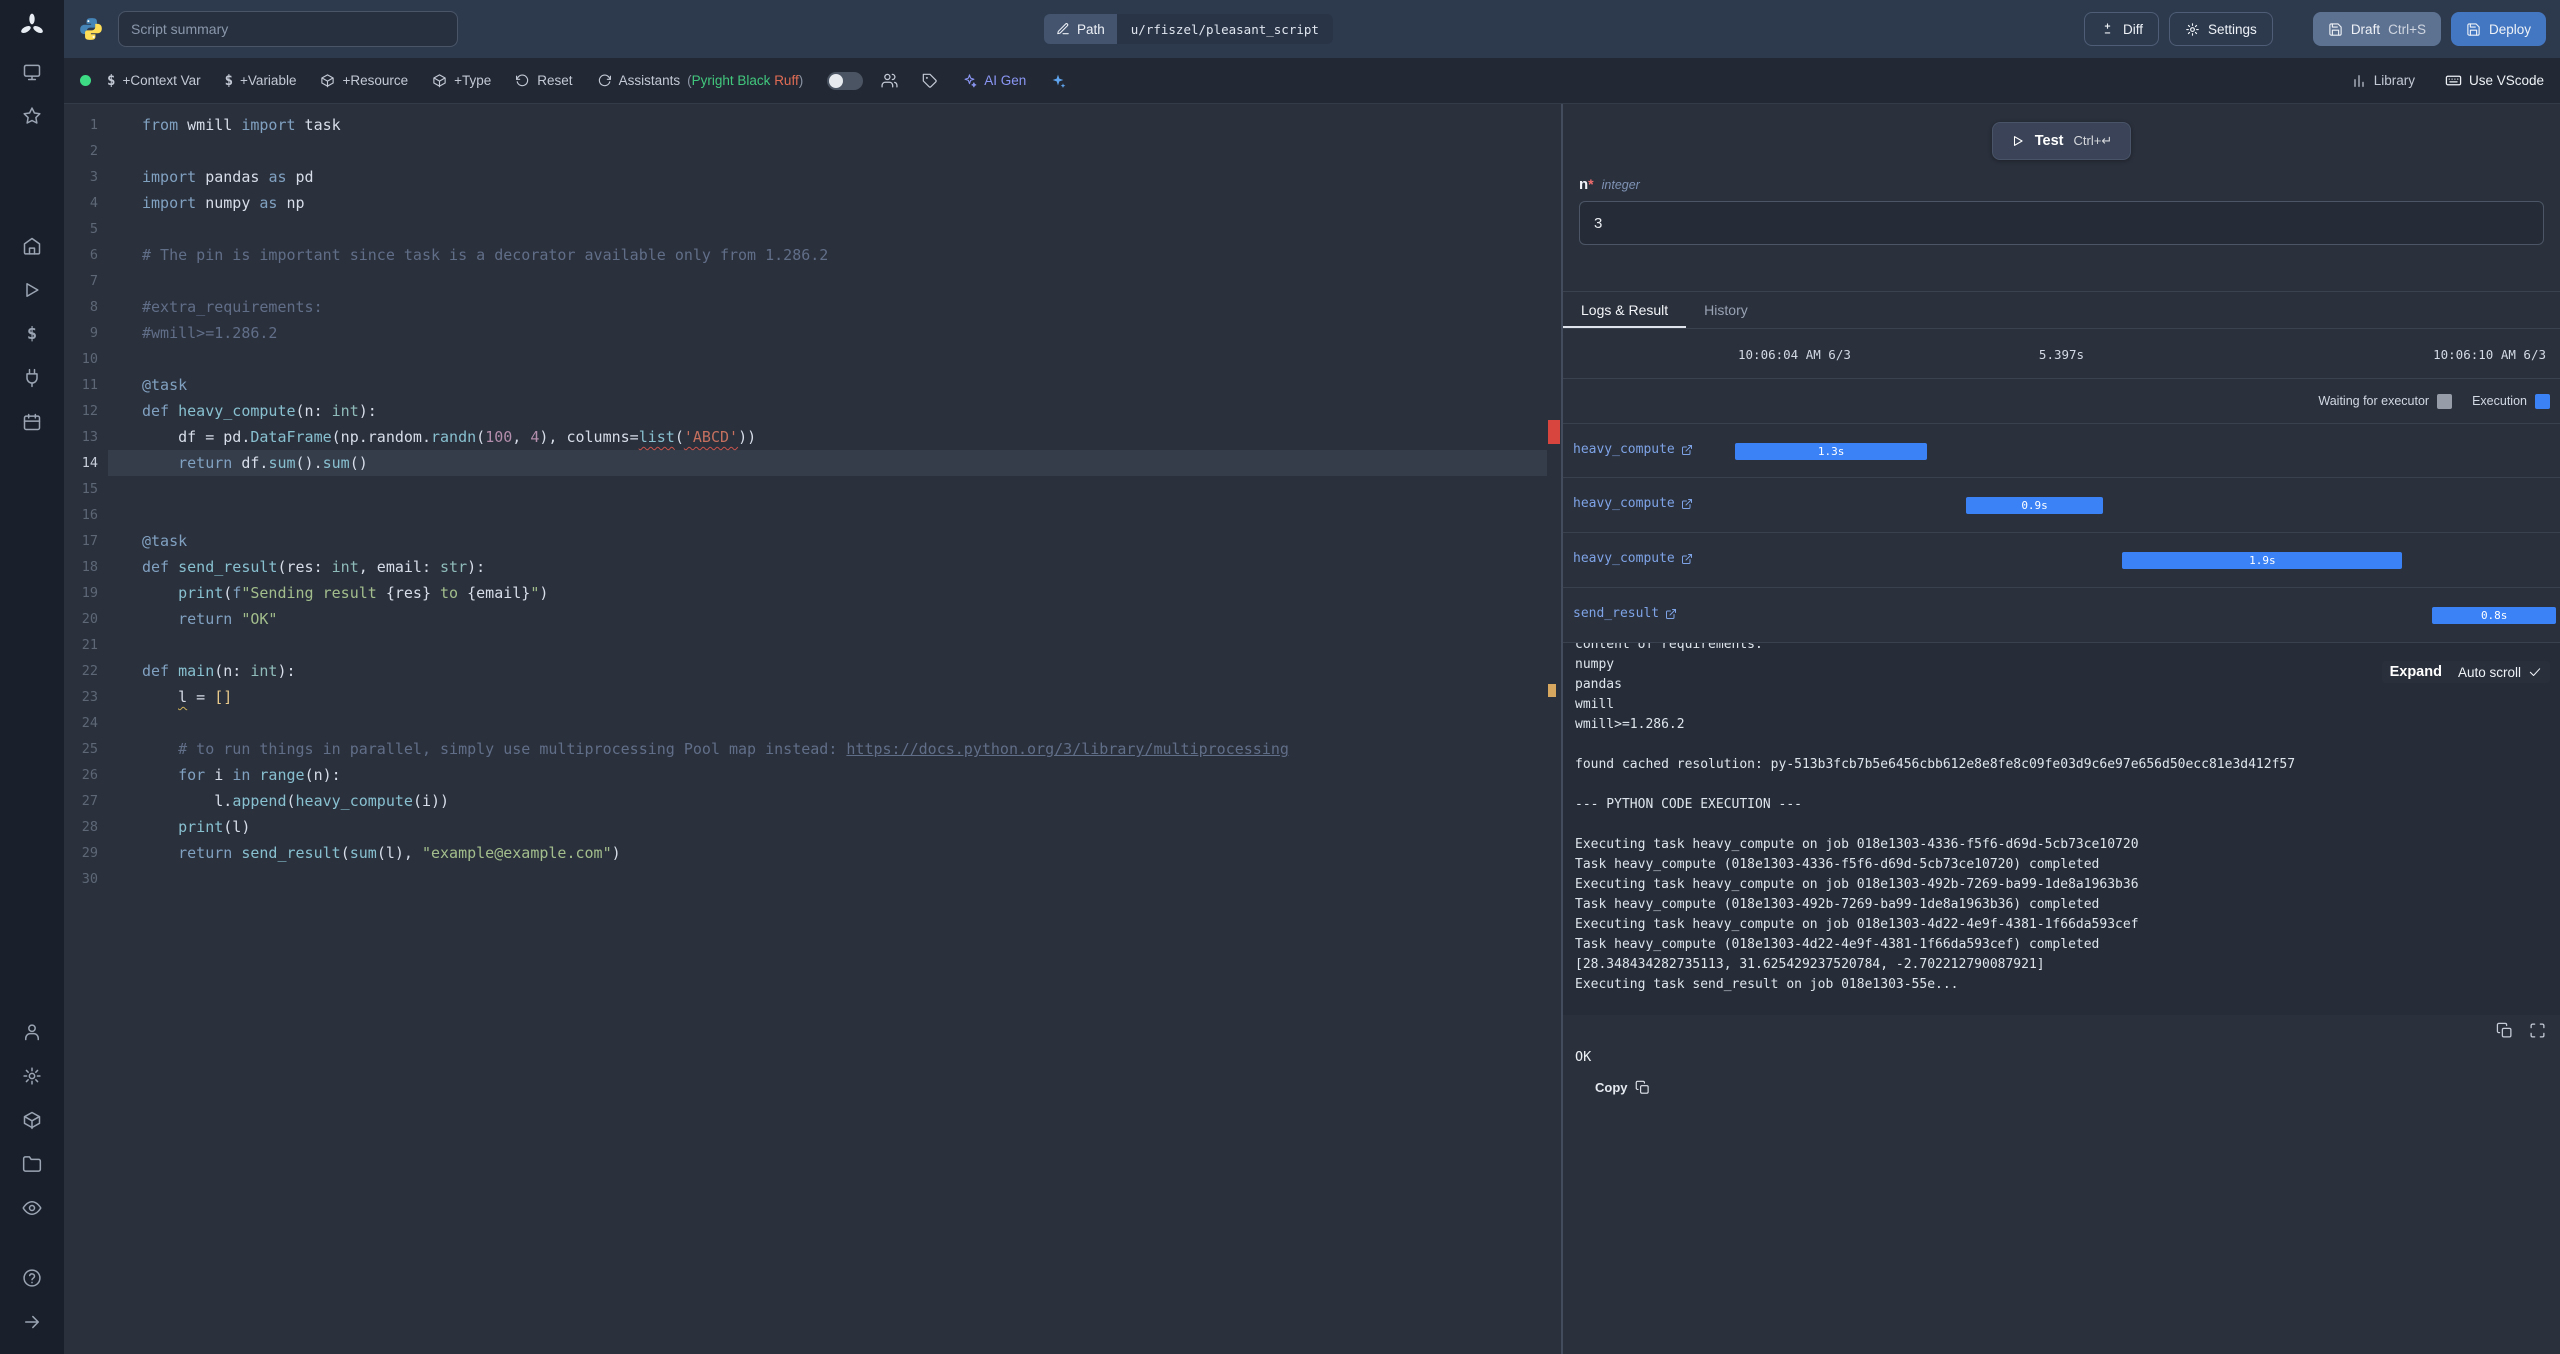 This screenshot has height=1354, width=2560. Describe the element at coordinates (1224, 29) in the screenshot. I see `path-value: u/rfiszel/pleasant_script` at that location.